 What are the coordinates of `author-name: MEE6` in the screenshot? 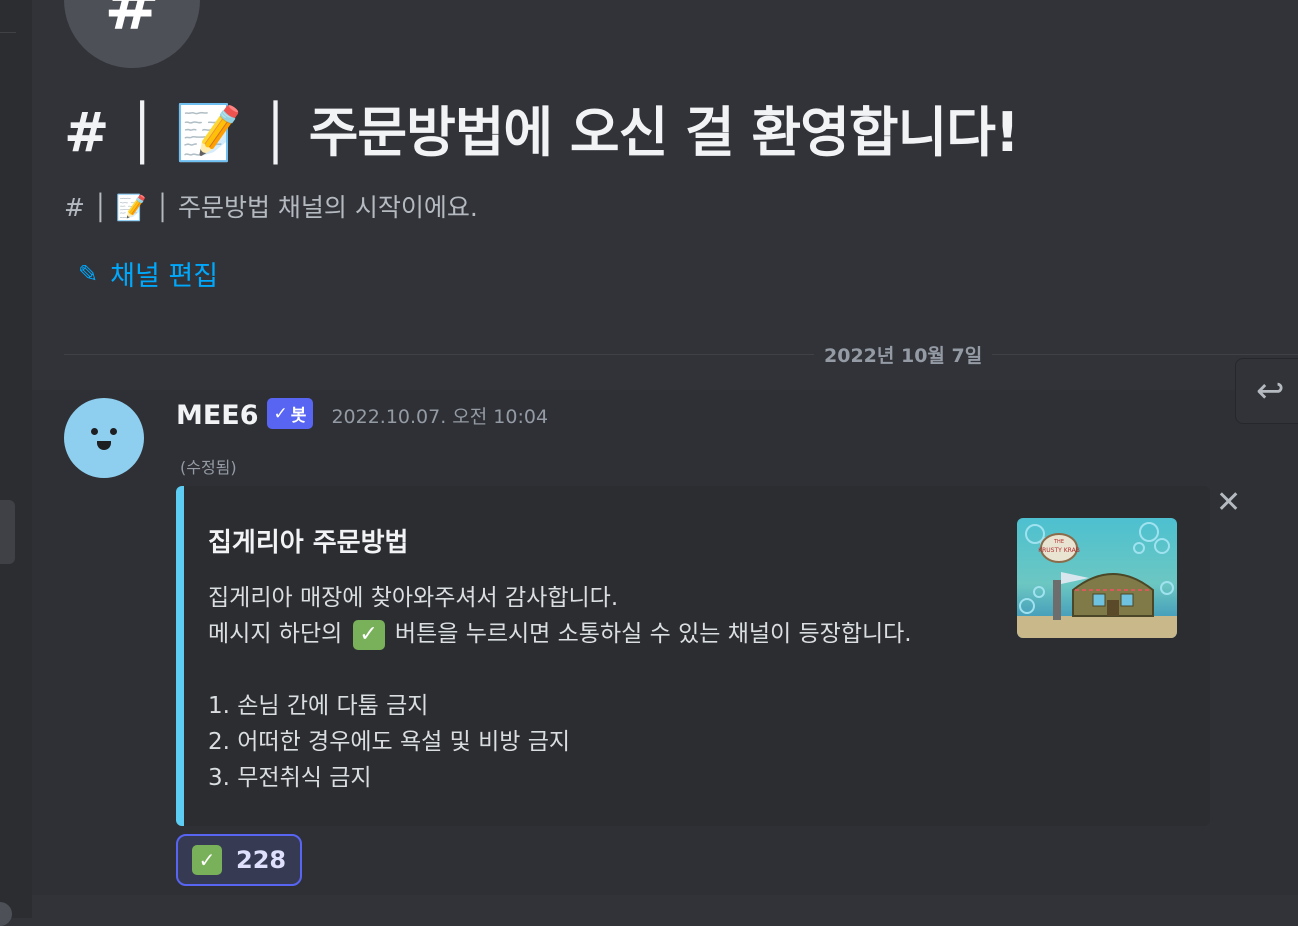 It's located at (217, 415).